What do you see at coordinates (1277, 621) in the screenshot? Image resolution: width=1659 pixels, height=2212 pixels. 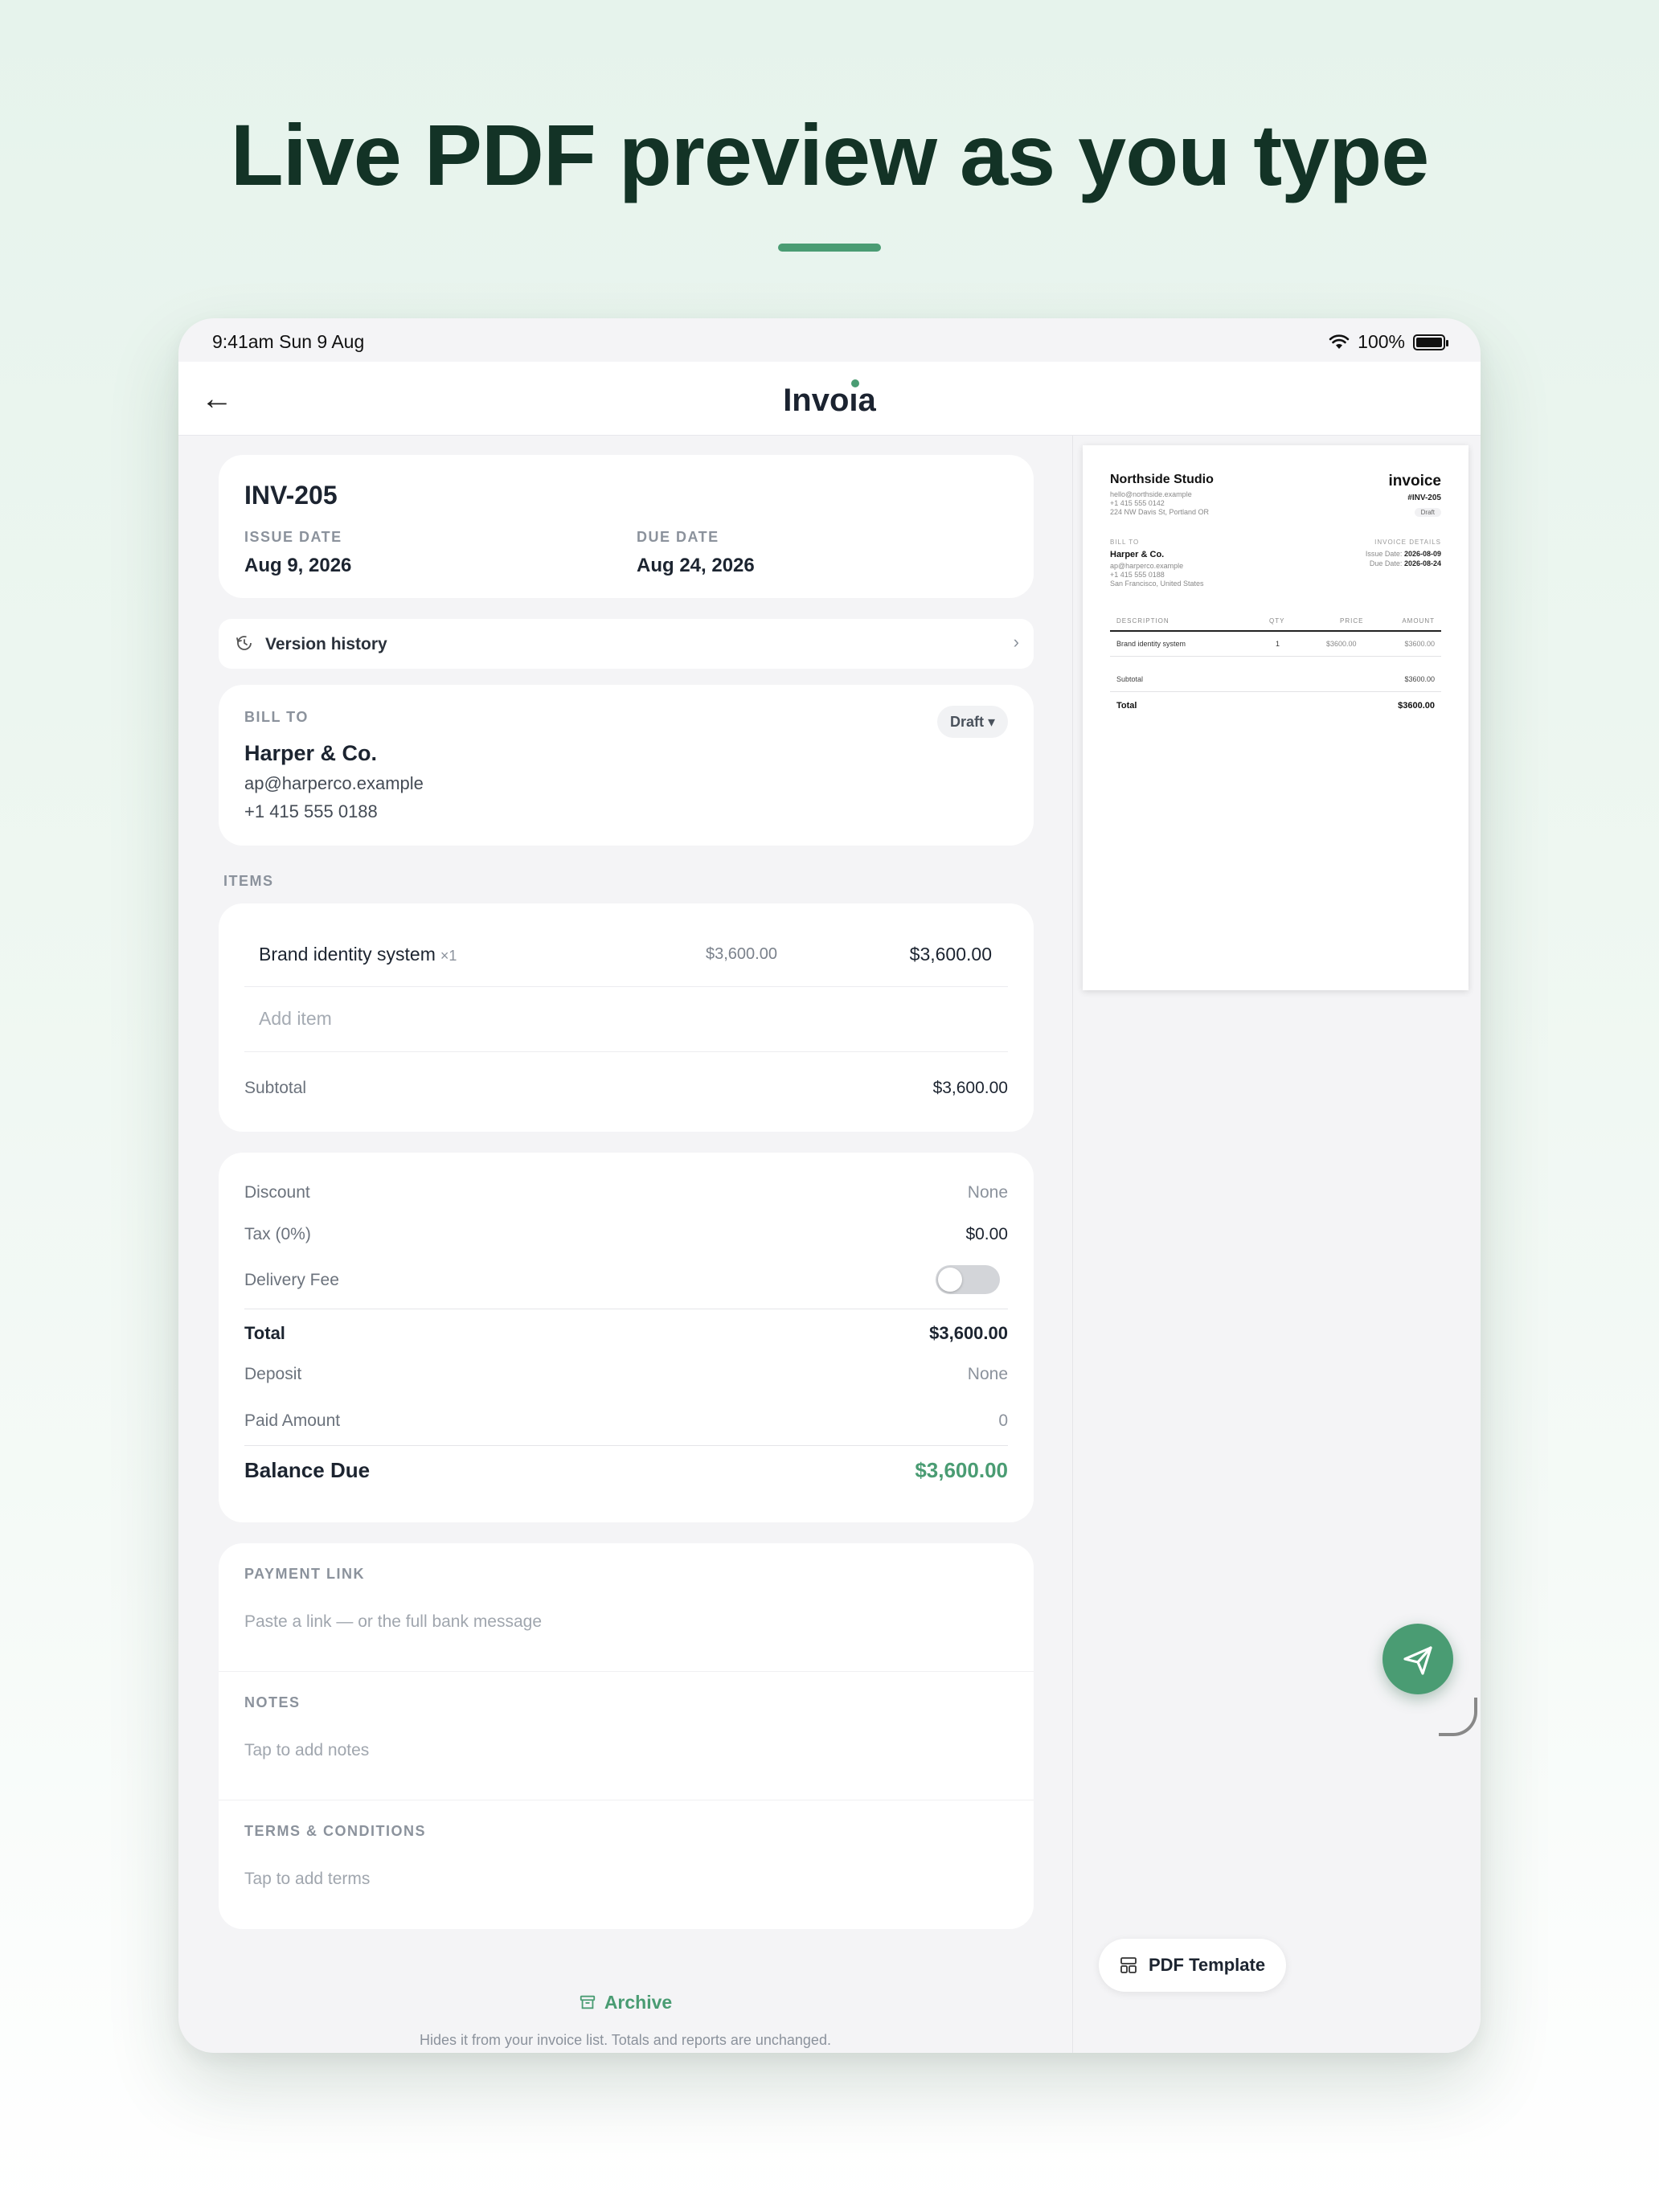 I see `pdf-col-qty: QTY` at bounding box center [1277, 621].